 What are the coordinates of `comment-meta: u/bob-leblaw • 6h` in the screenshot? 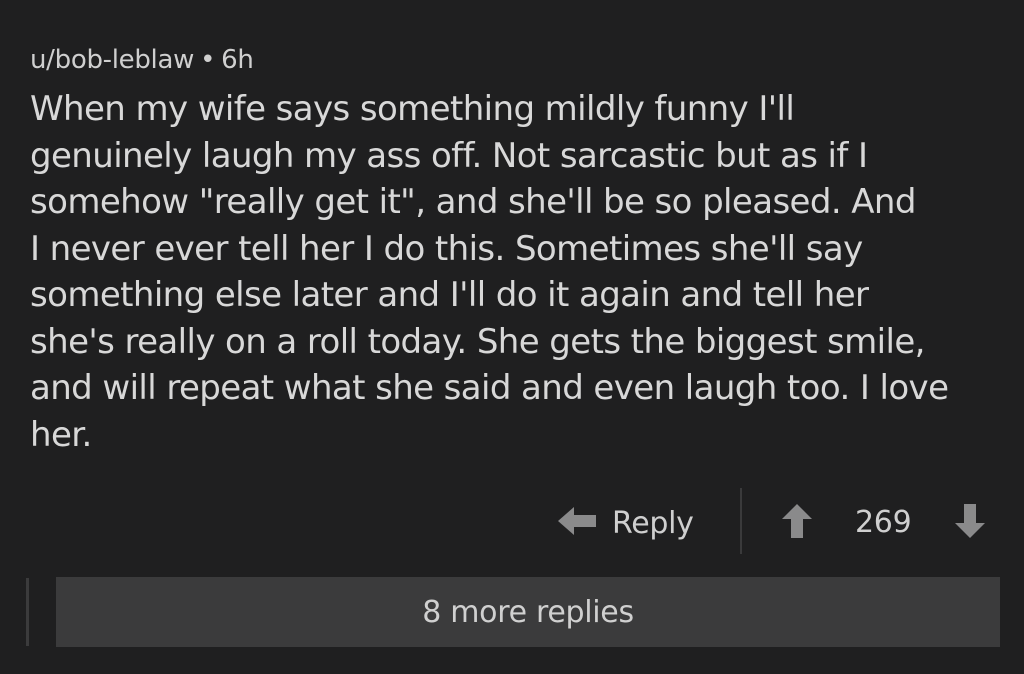 It's located at (520, 60).